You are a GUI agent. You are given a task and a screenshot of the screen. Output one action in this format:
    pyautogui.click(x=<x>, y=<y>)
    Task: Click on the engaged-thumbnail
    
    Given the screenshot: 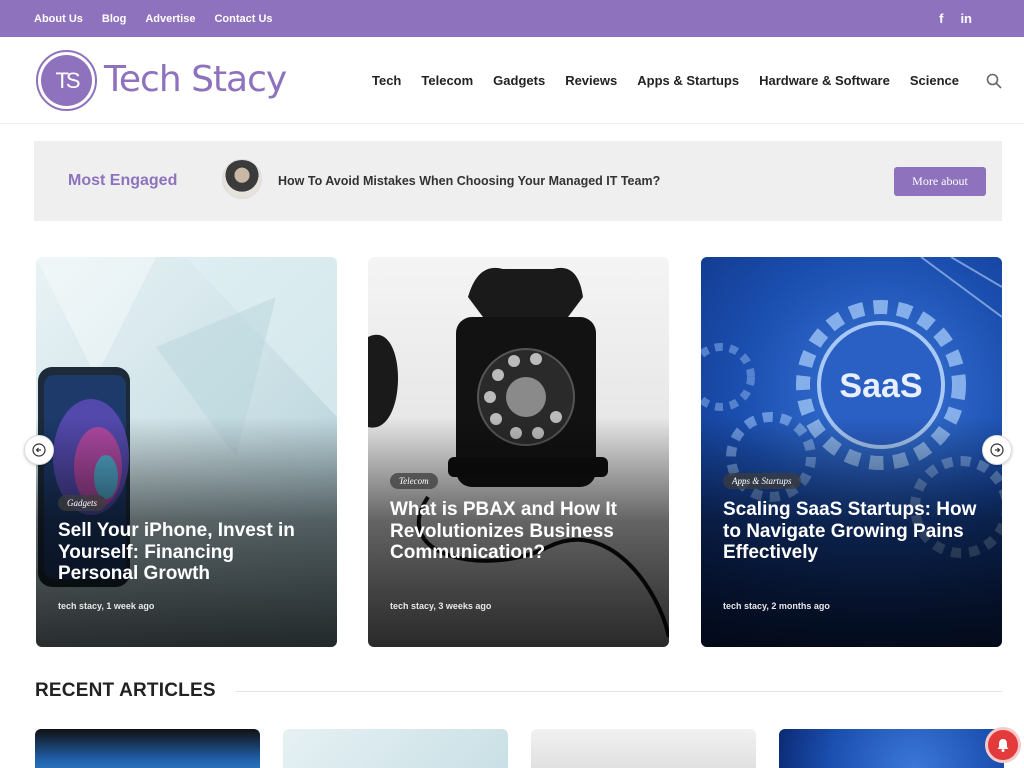 What is the action you would take?
    pyautogui.click(x=242, y=179)
    